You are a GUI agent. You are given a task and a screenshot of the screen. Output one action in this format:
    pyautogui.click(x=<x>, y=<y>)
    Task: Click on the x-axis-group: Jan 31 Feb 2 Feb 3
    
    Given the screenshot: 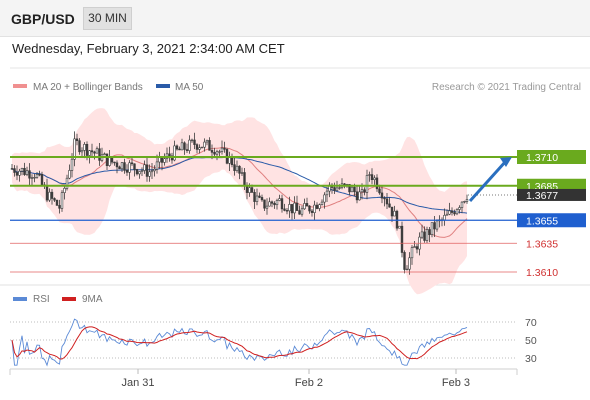 What is the action you would take?
    pyautogui.click(x=295, y=379)
    